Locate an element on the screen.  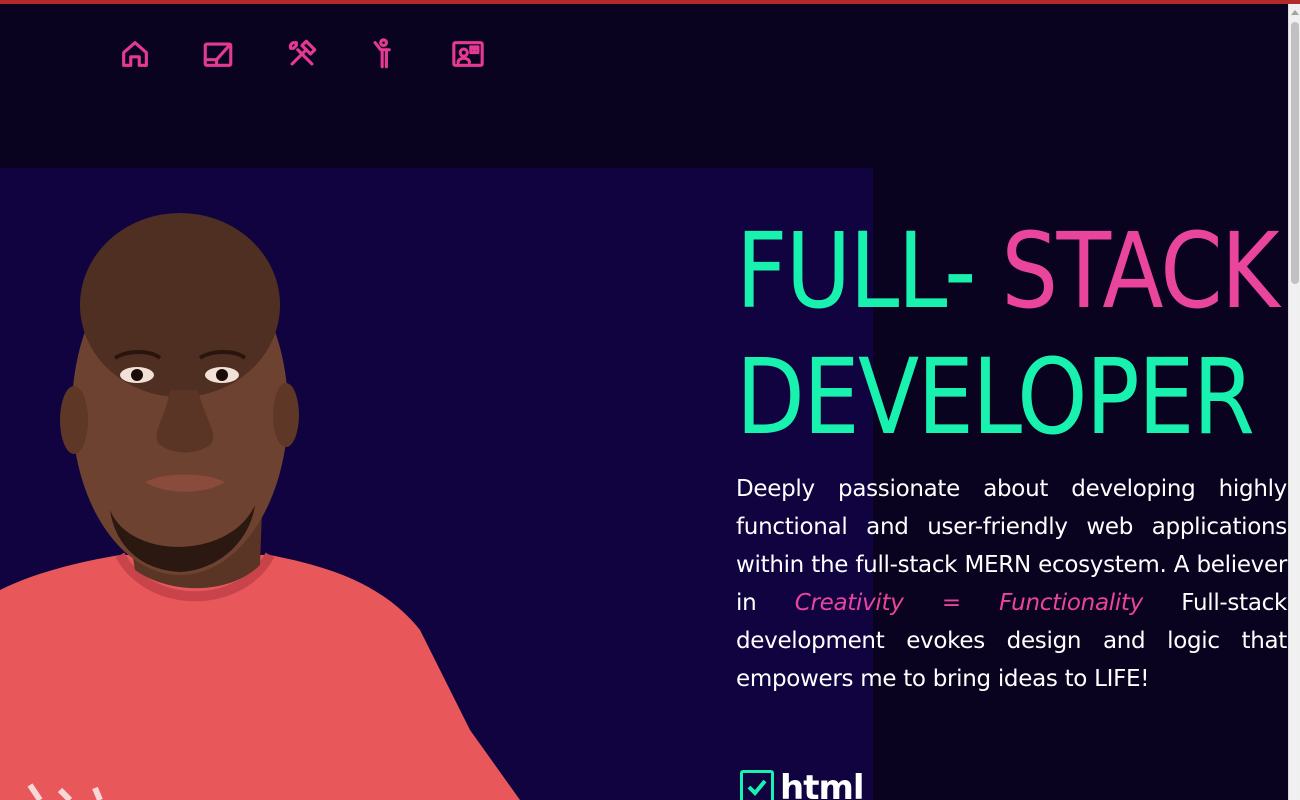
scroll-up-arrow-icon is located at coordinates (1295, 12).